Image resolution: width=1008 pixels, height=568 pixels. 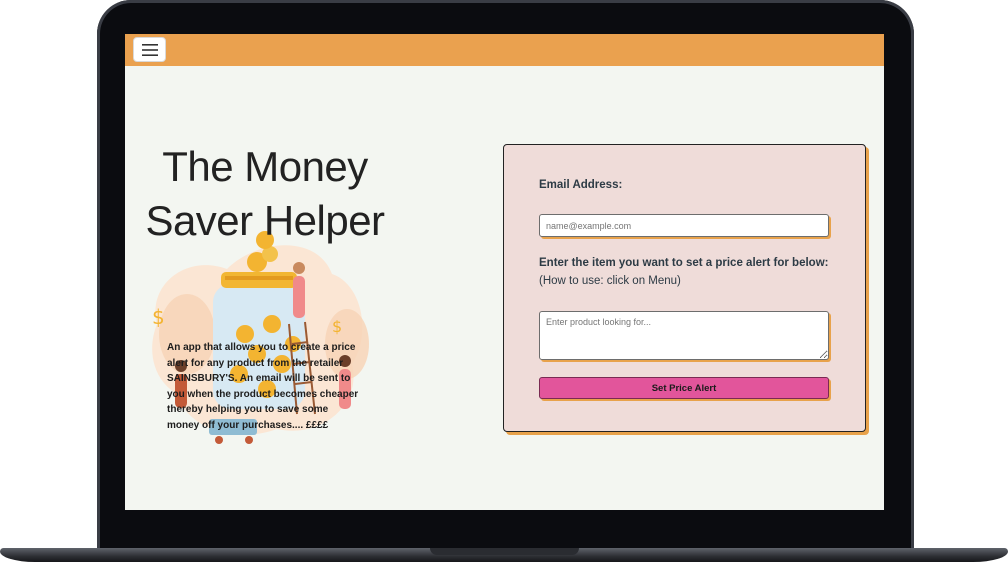 I want to click on email-label: Email Address:, so click(x=581, y=185).